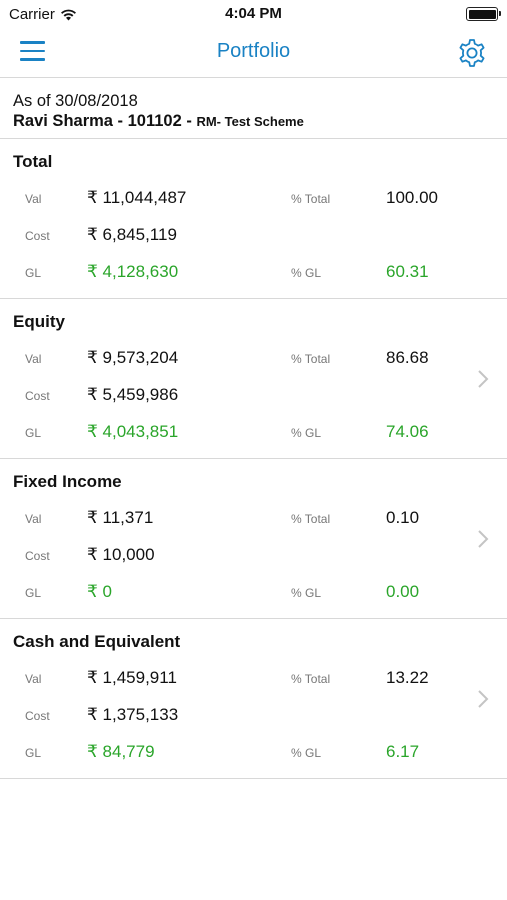  I want to click on row-val: Val ₹ 9,573,204 % Total 86.68, so click(253, 359).